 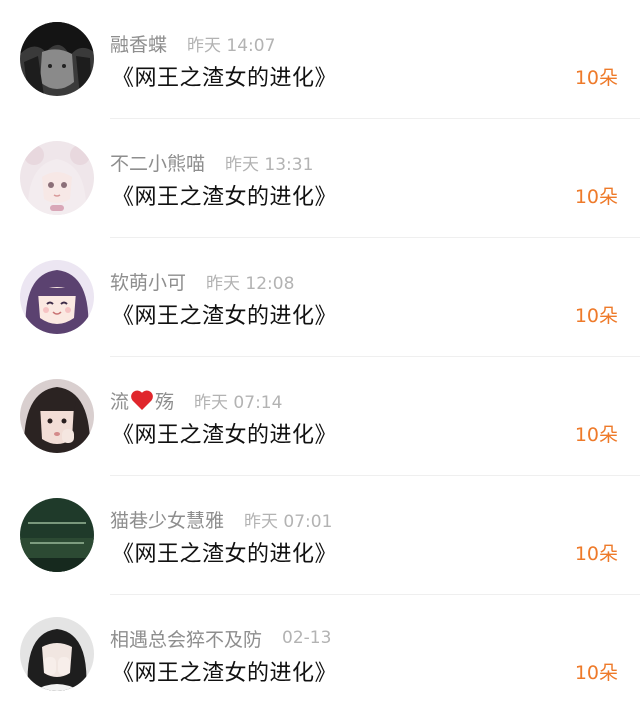 What do you see at coordinates (238, 402) in the screenshot?
I see `timestamp: 昨天 07:14` at bounding box center [238, 402].